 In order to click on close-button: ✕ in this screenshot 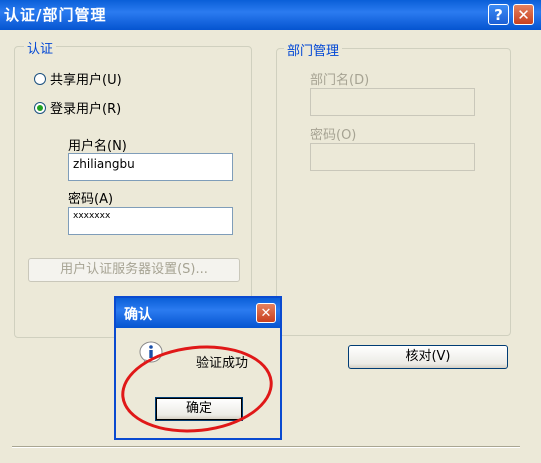, I will do `click(523, 14)`.